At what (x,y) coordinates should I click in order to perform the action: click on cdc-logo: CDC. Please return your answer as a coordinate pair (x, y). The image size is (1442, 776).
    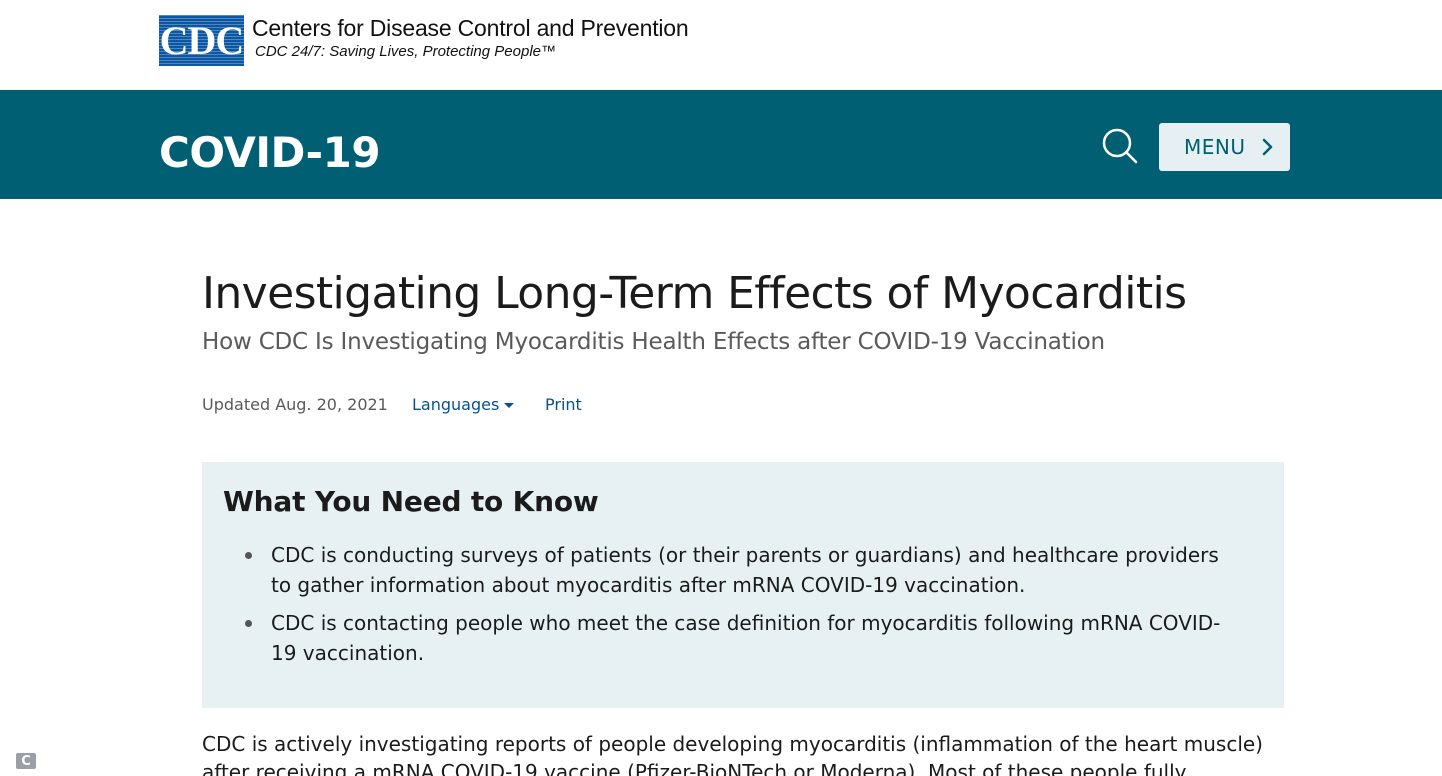
    Looking at the image, I should click on (201, 40).